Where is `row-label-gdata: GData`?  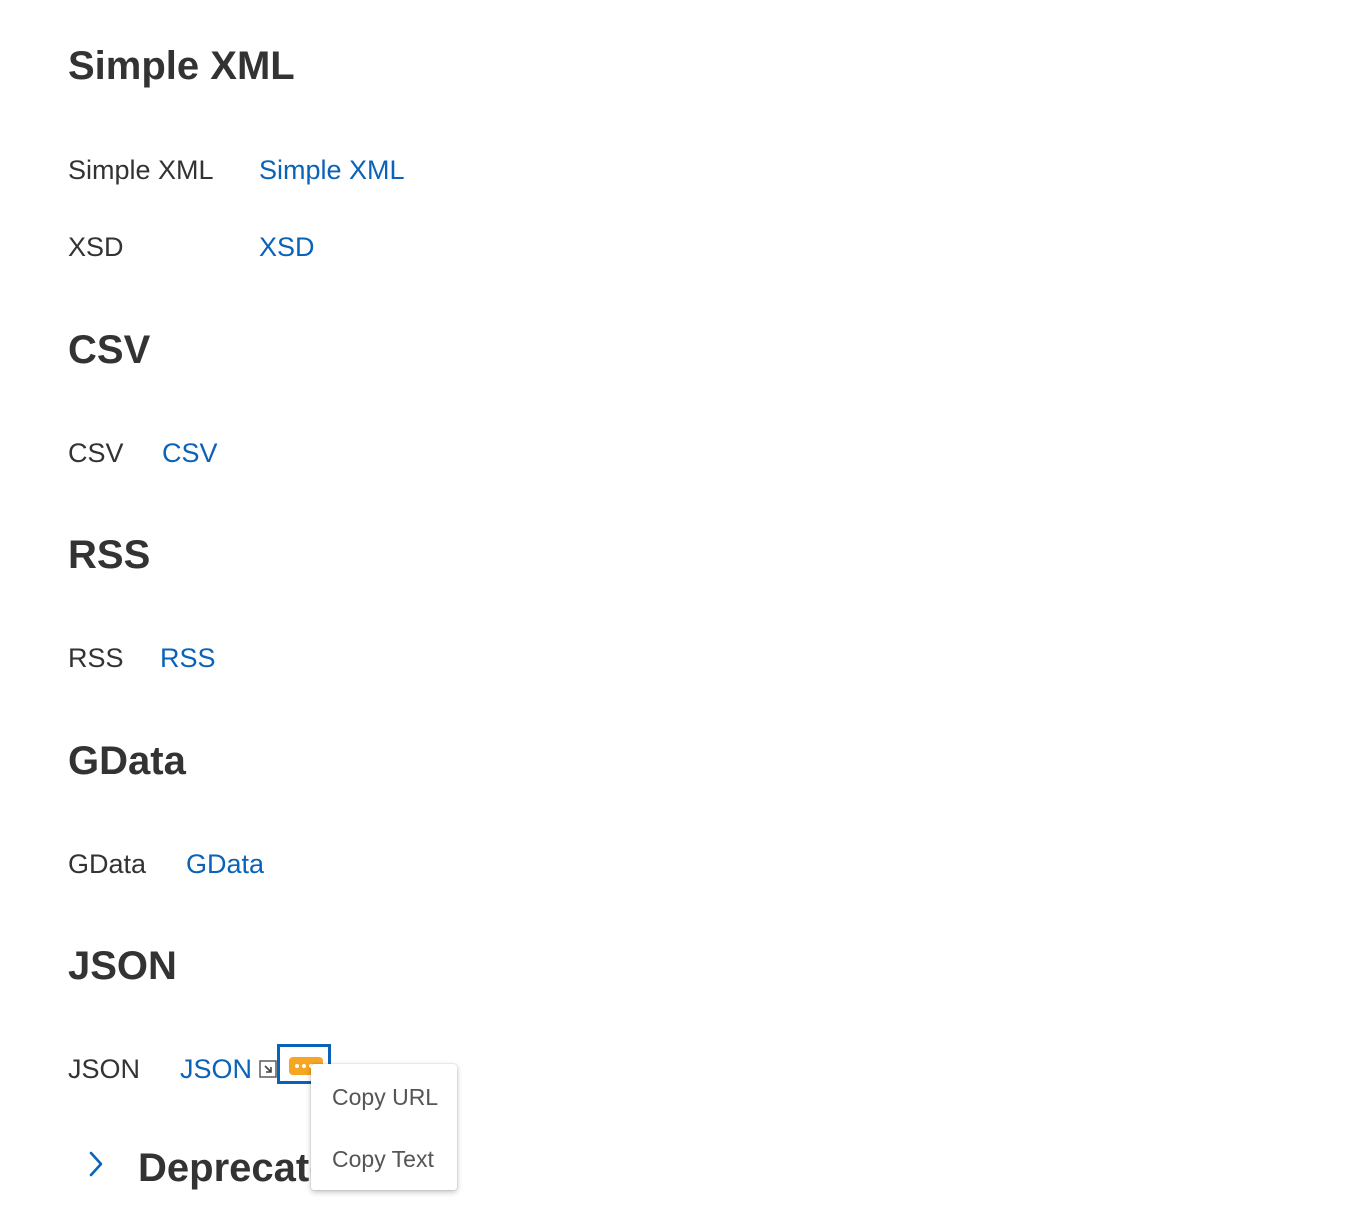 row-label-gdata: GData is located at coordinates (107, 864).